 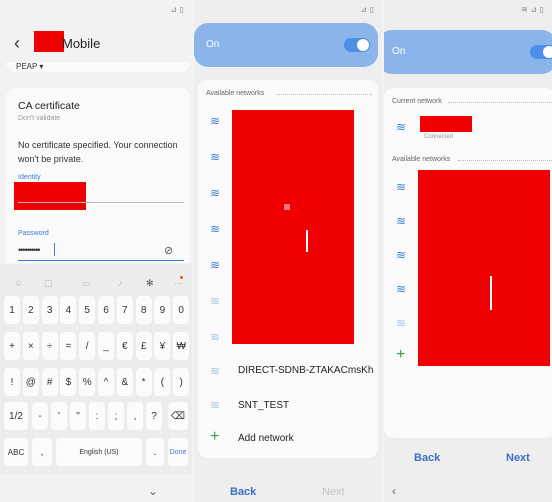 What do you see at coordinates (266, 438) in the screenshot?
I see `add-network-link: Add network` at bounding box center [266, 438].